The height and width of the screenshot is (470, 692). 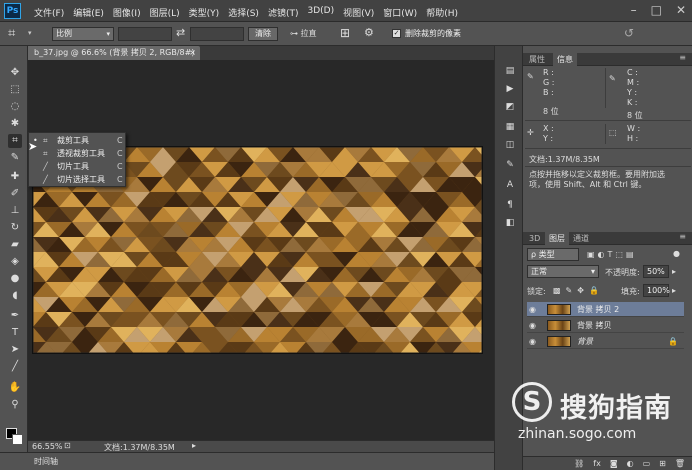 What do you see at coordinates (15, 177) in the screenshot?
I see `healing-brush-tool-icon: ✚` at bounding box center [15, 177].